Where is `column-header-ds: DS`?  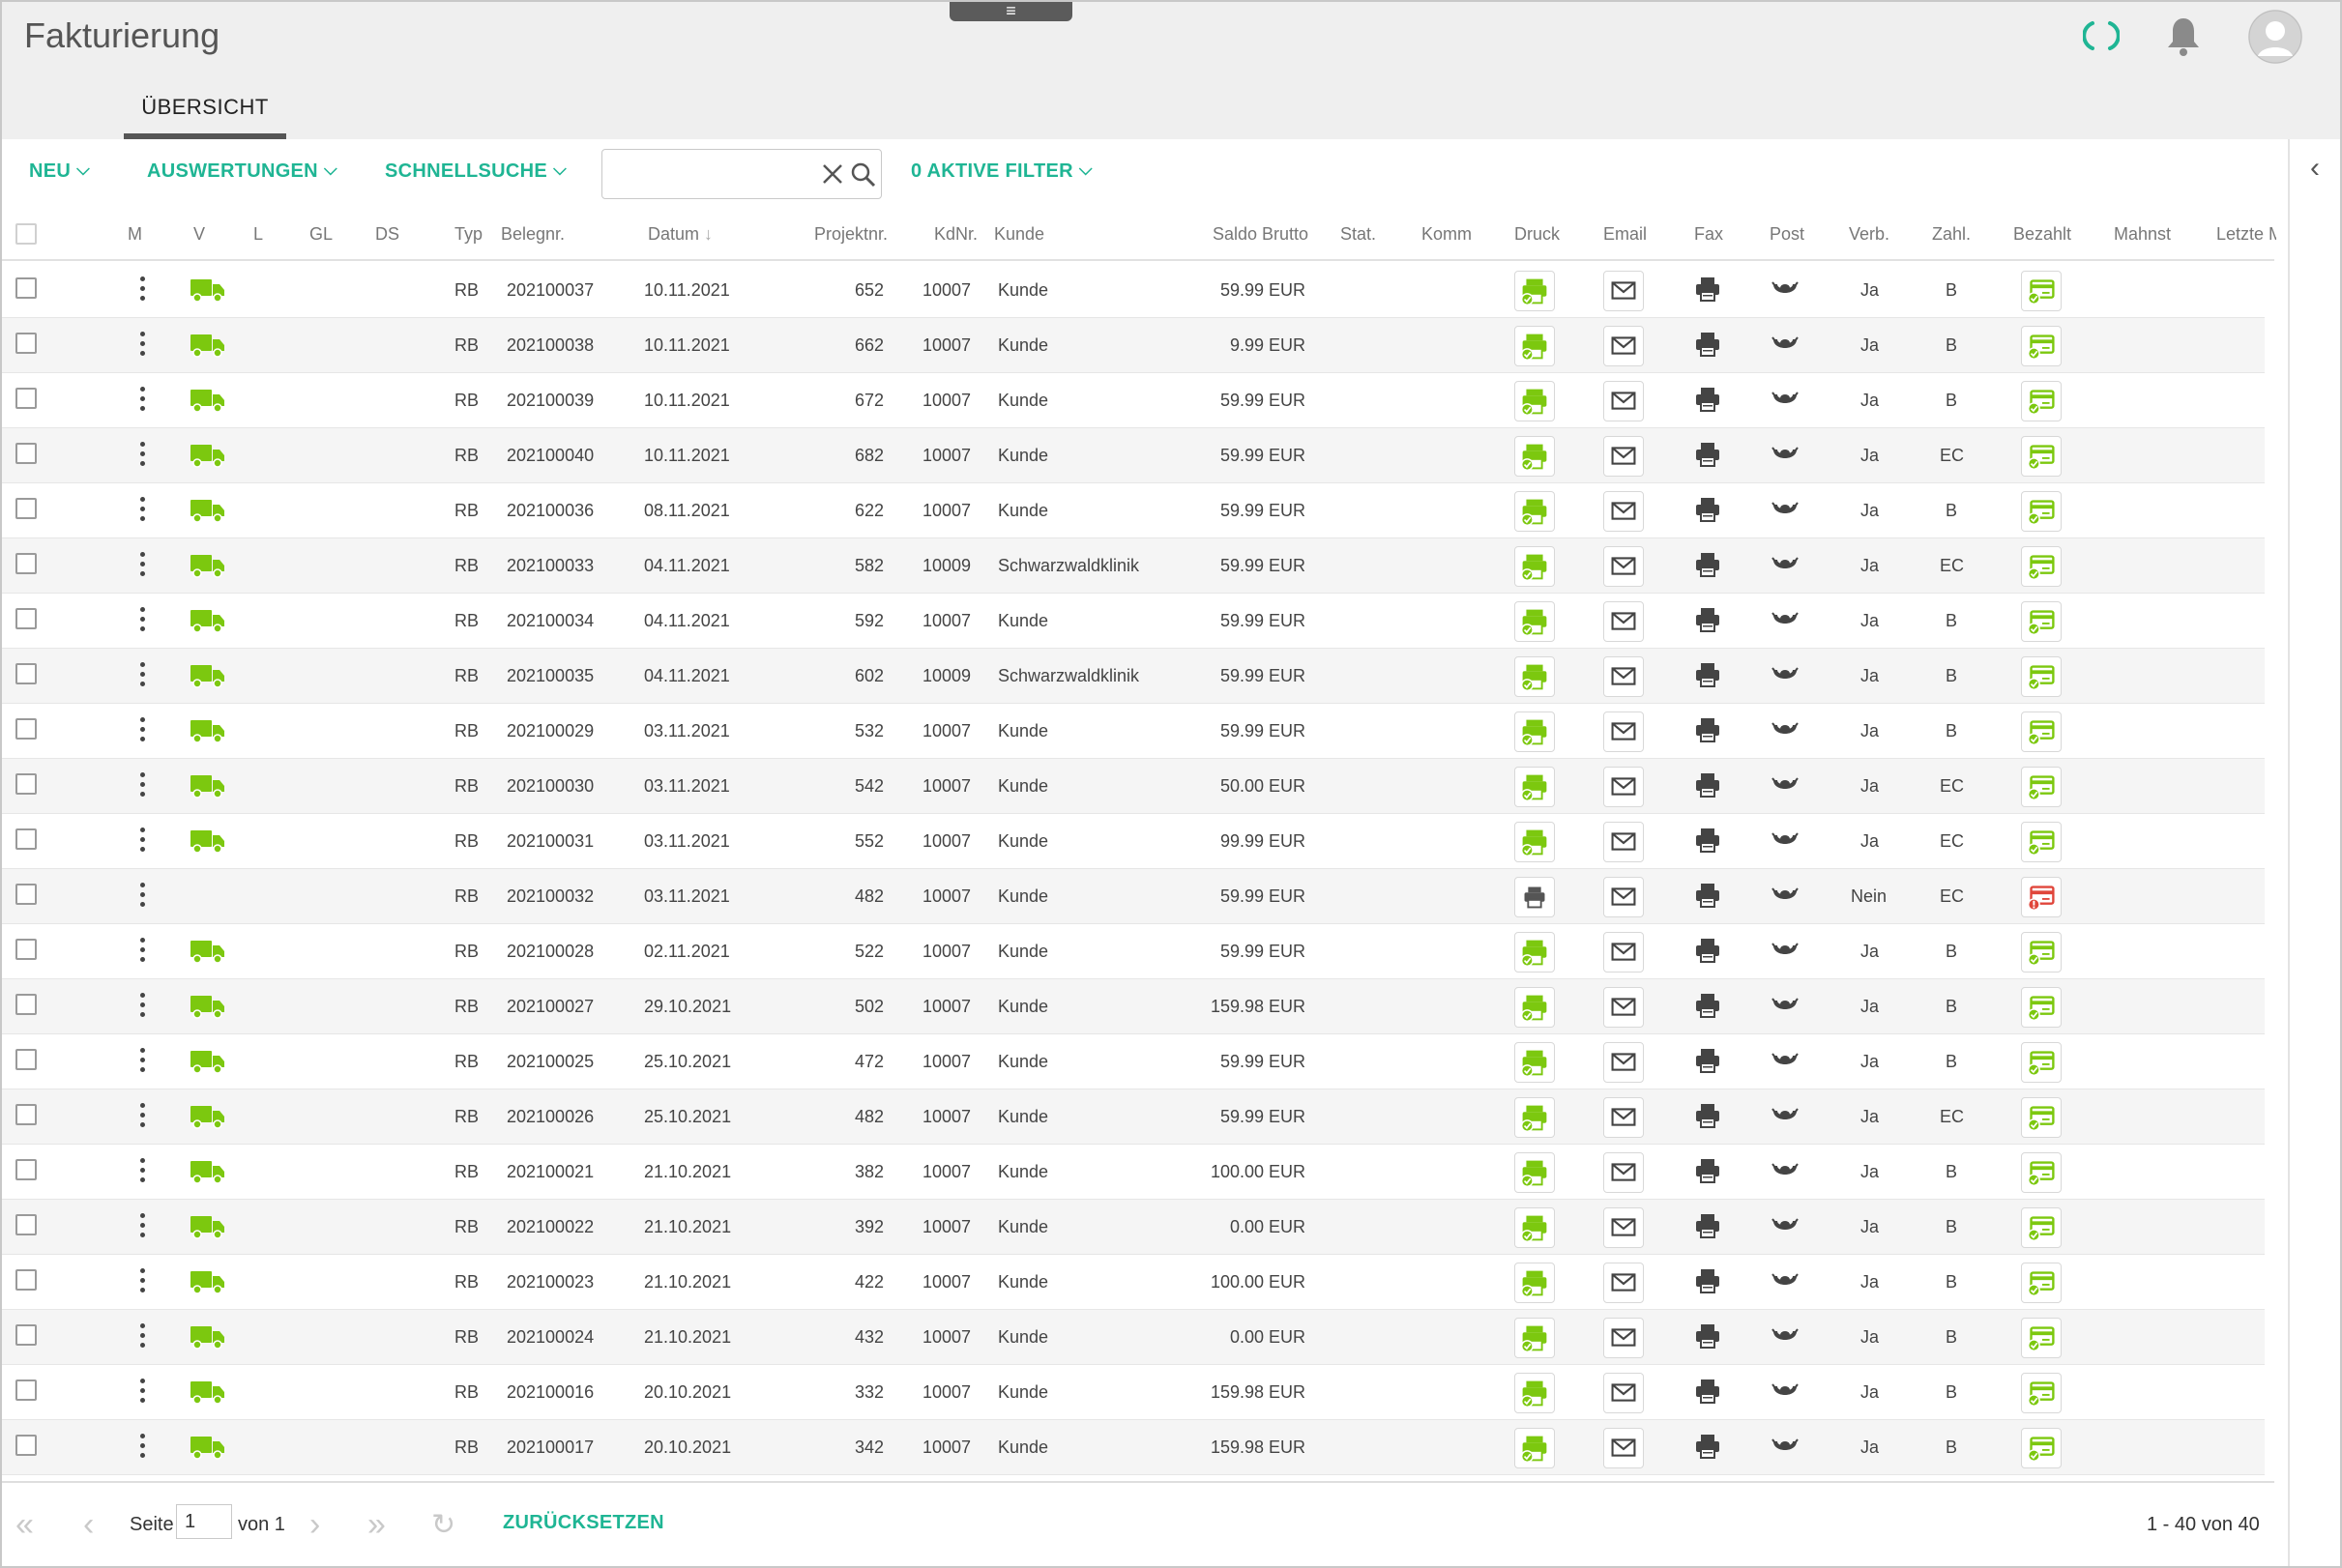 column-header-ds: DS is located at coordinates (387, 234).